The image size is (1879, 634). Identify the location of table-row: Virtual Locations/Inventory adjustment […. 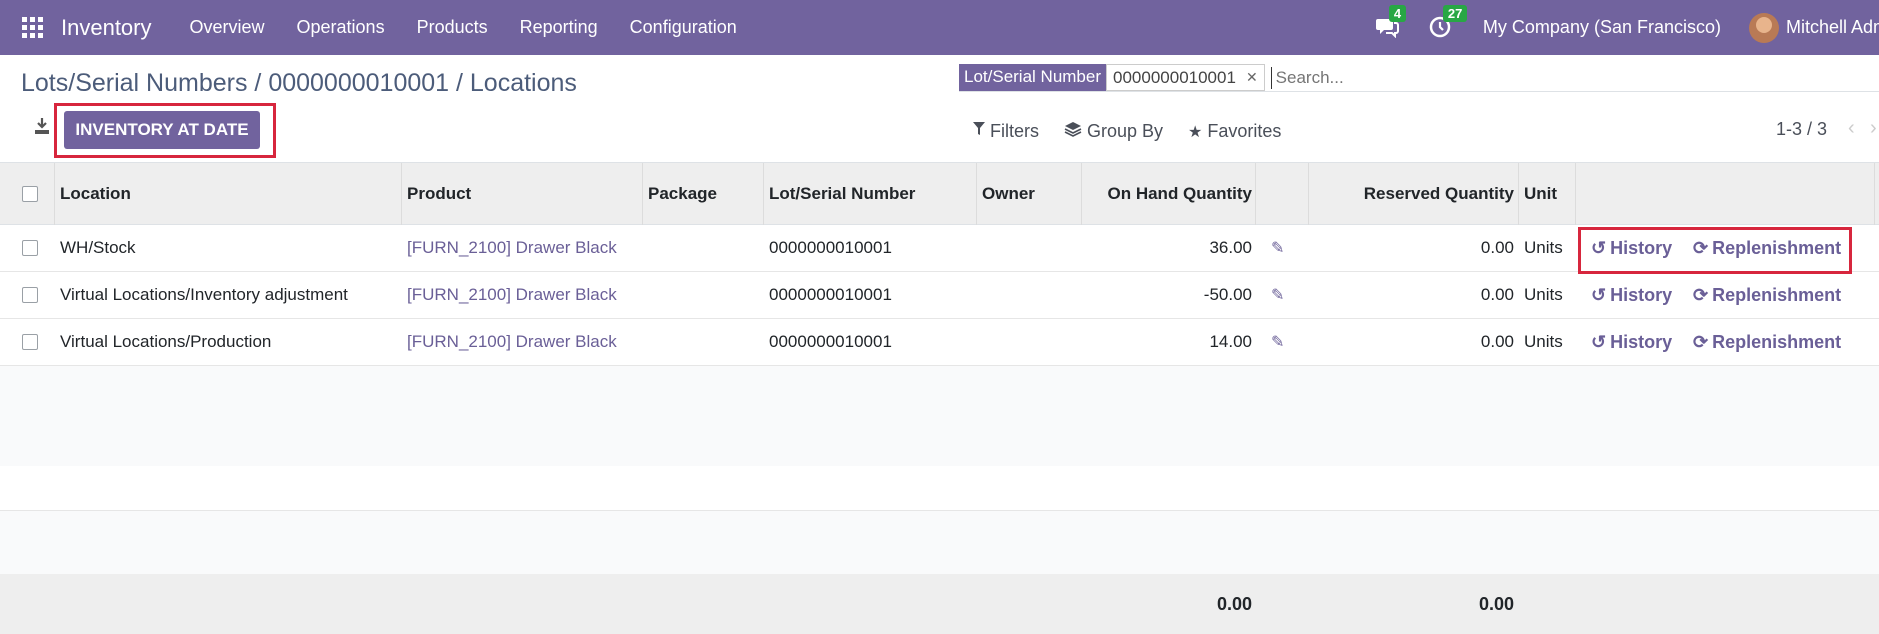
(939, 295).